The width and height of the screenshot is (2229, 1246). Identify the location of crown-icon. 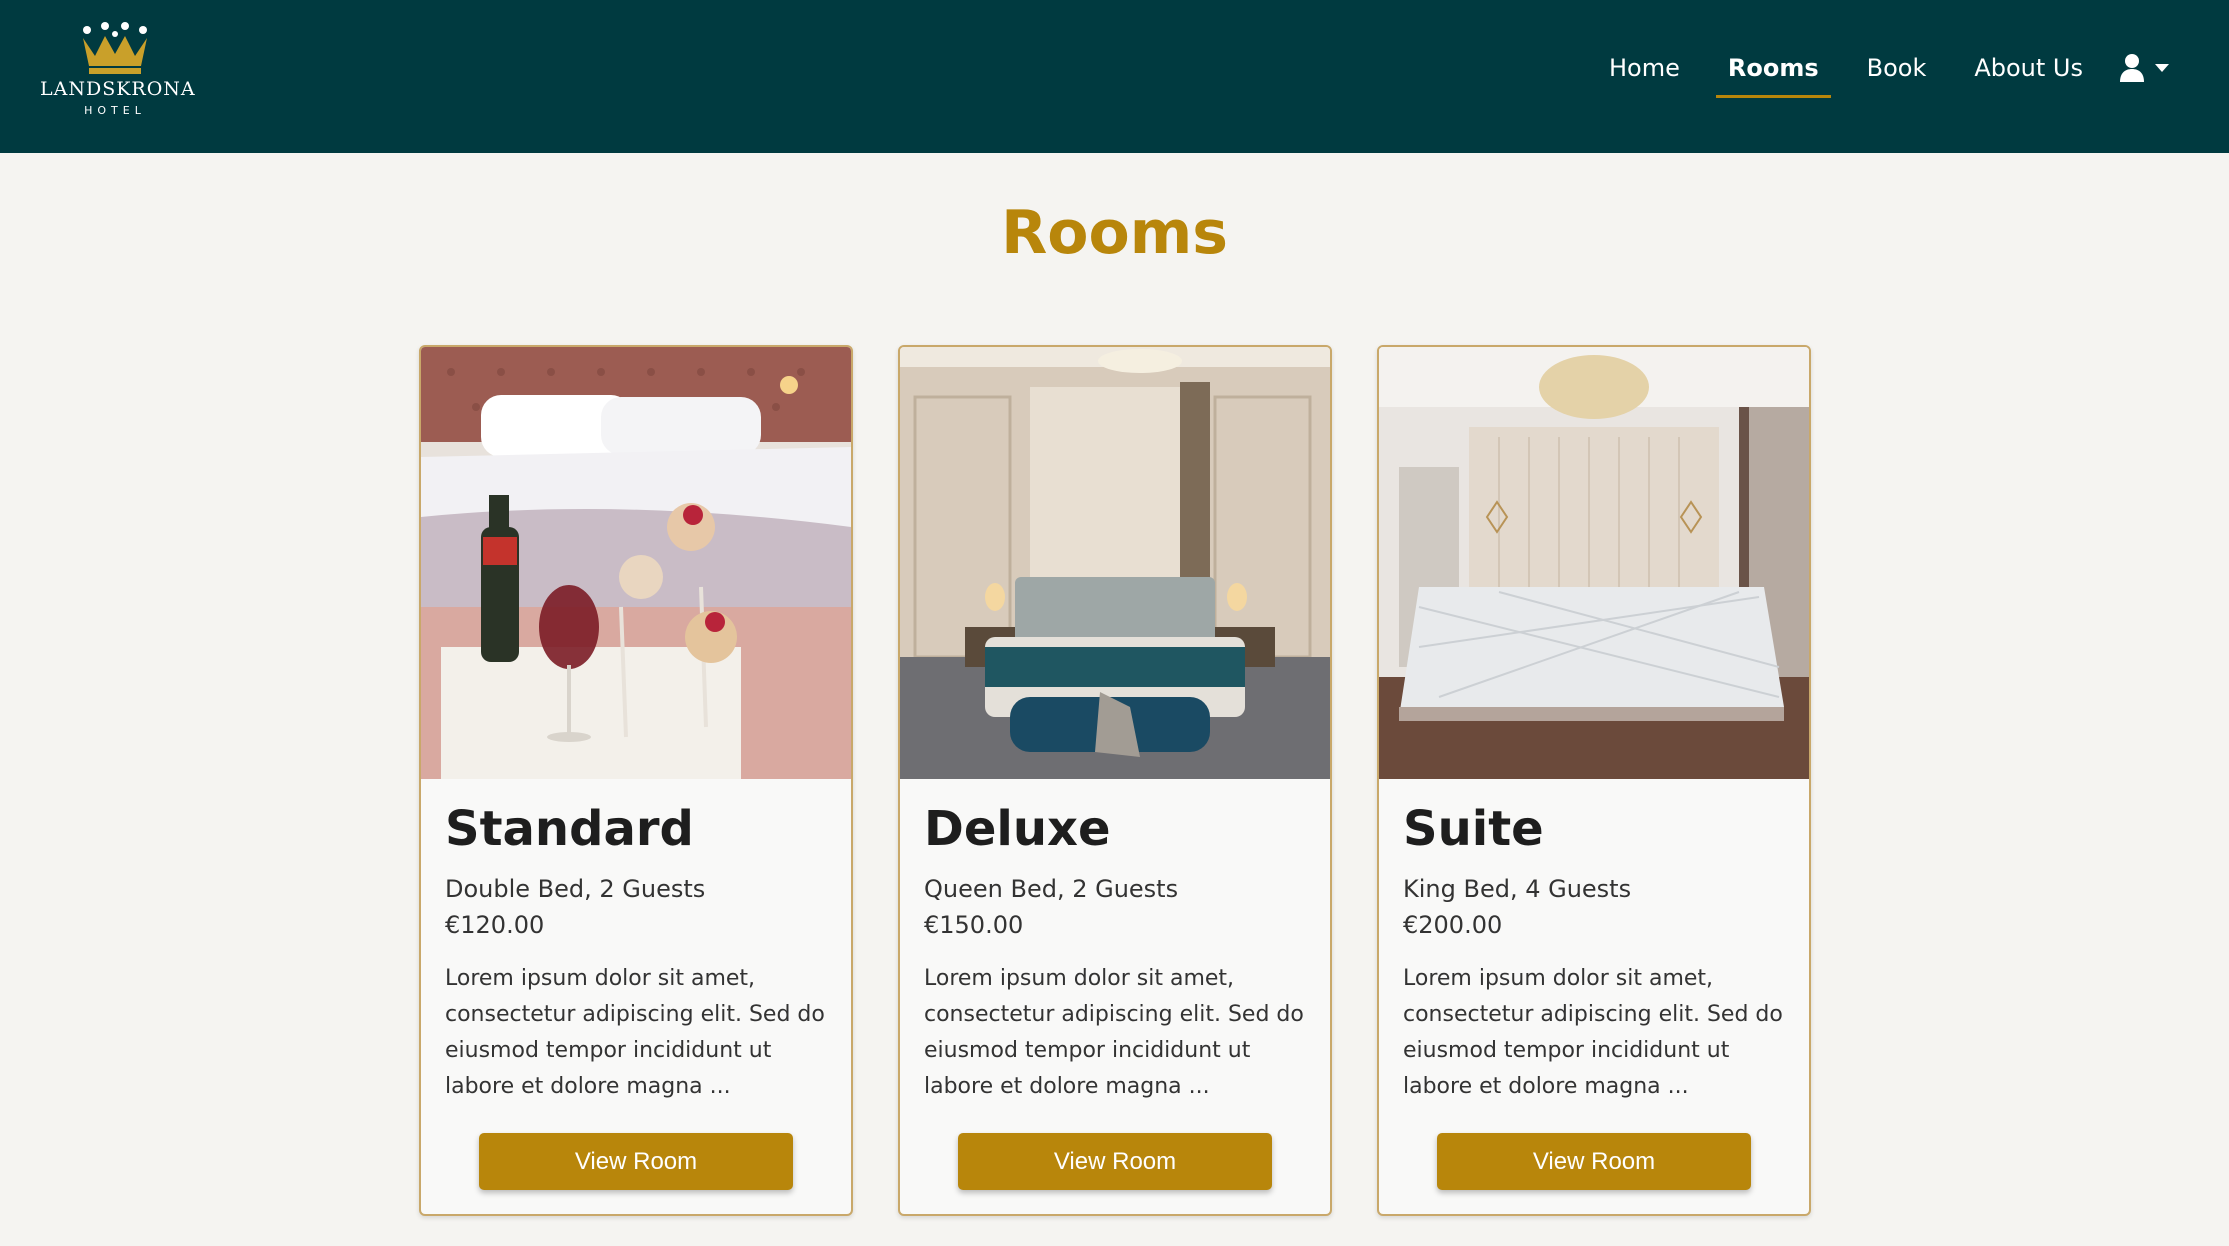
(115, 48).